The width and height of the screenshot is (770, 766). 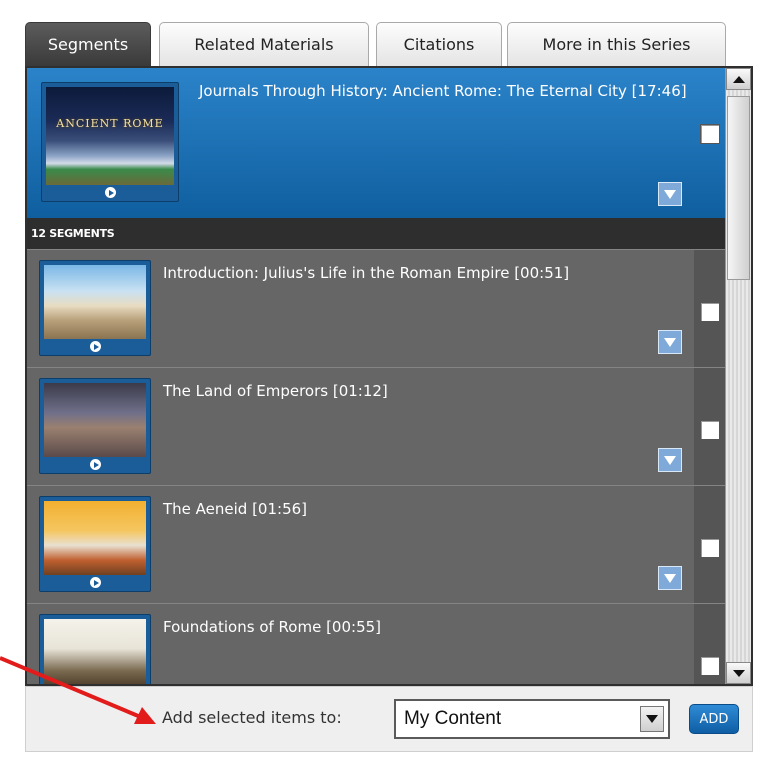 I want to click on annotation-arrow, so click(x=78, y=690).